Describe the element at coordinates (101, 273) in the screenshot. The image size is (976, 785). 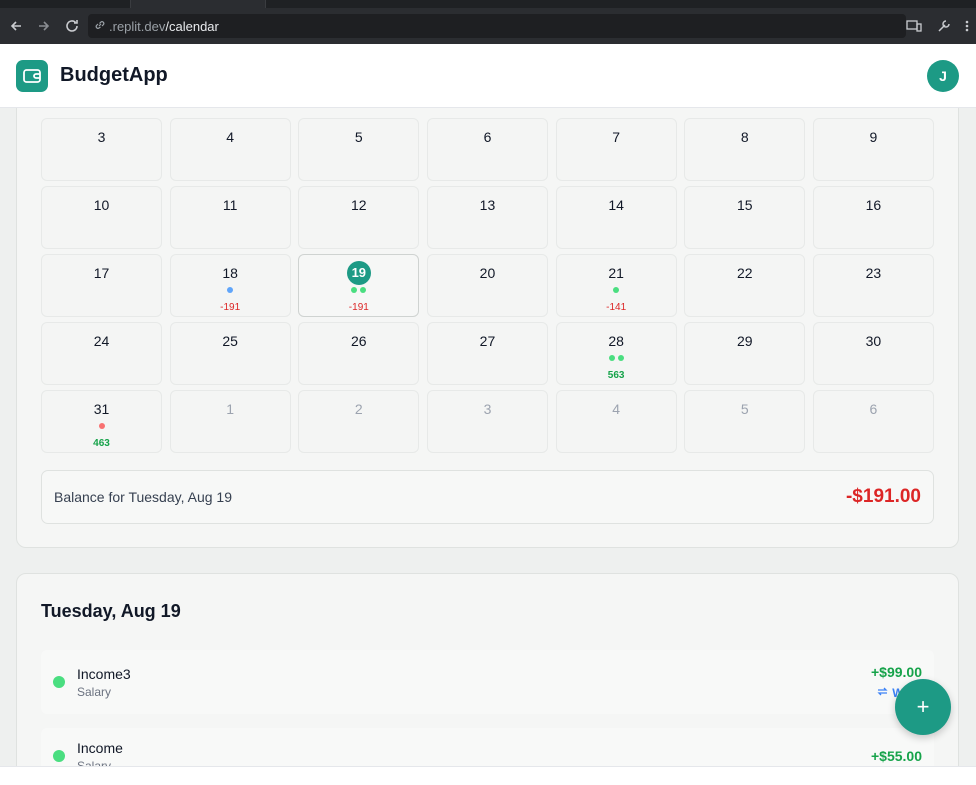
I see `day-number: 17` at that location.